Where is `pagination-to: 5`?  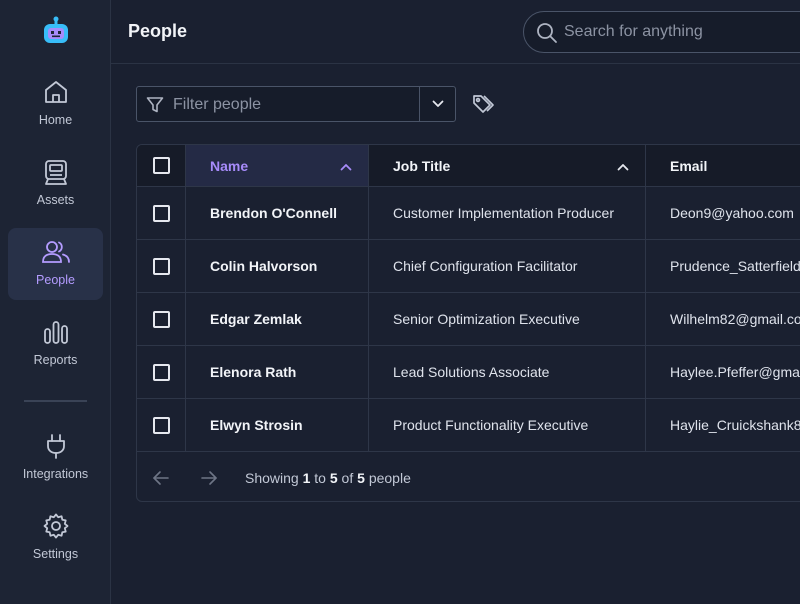
pagination-to: 5 is located at coordinates (333, 478).